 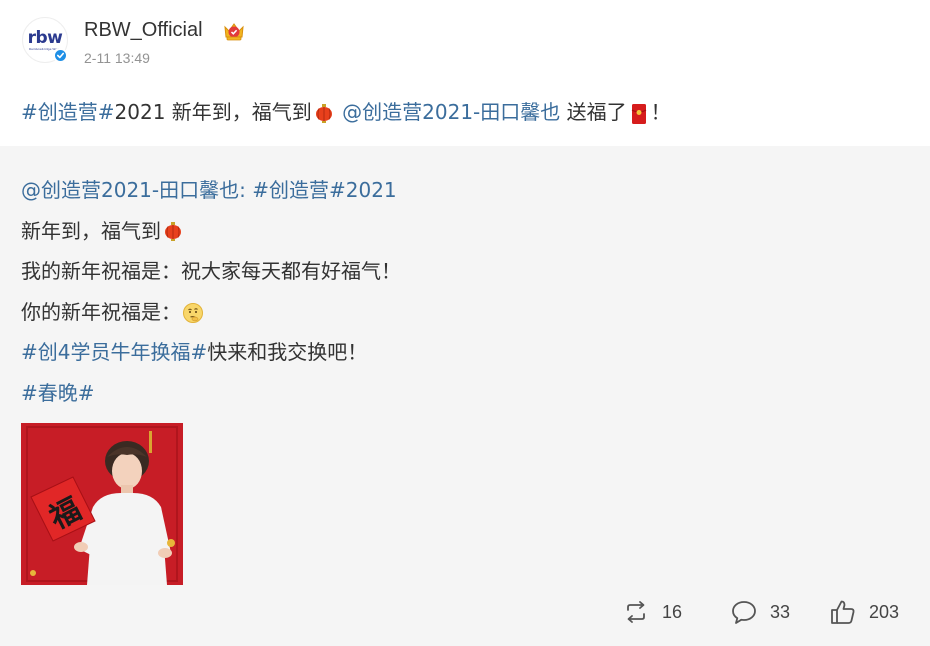 I want to click on hashtag-link: #春晚#, so click(x=58, y=393).